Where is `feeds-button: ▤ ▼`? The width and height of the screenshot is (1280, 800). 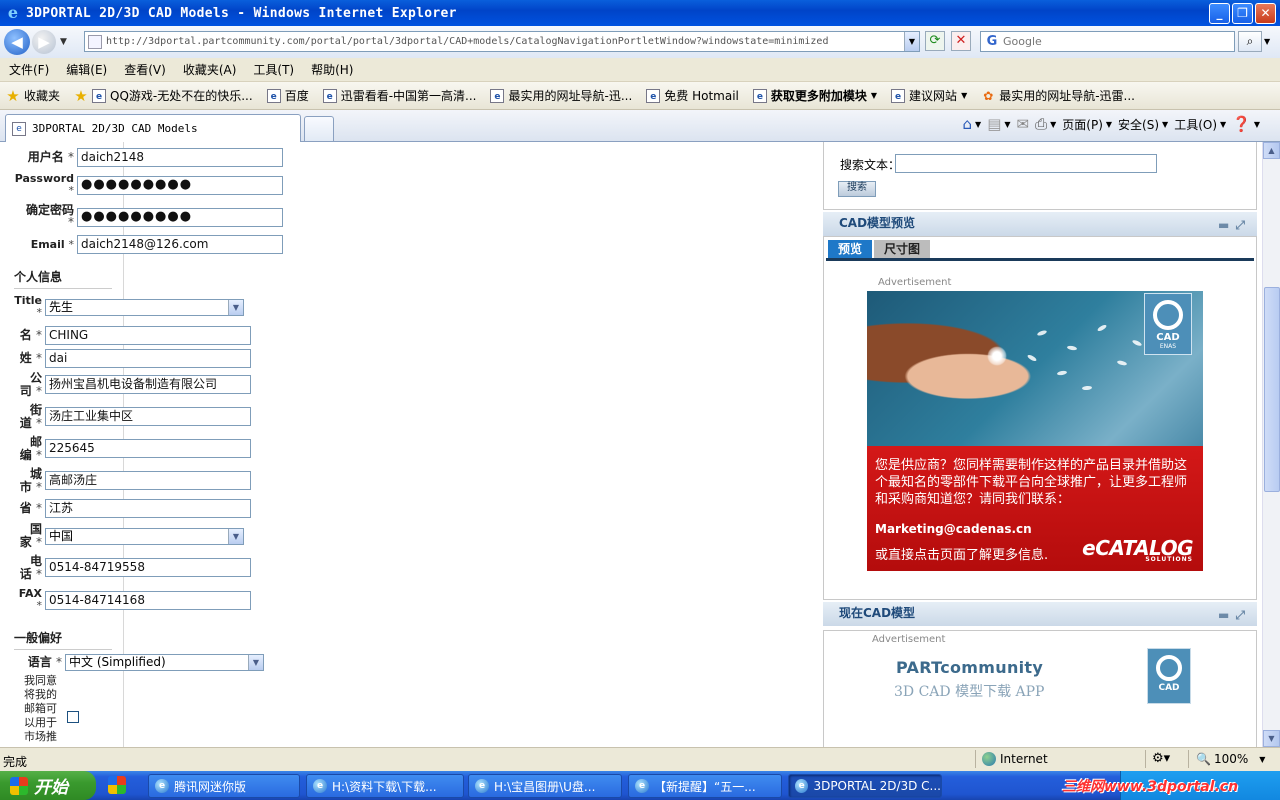
feeds-button: ▤ ▼ is located at coordinates (998, 124).